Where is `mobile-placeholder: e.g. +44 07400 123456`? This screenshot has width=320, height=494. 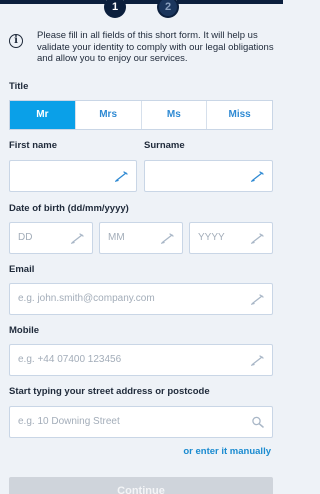
mobile-placeholder: e.g. +44 07400 123456 is located at coordinates (70, 359).